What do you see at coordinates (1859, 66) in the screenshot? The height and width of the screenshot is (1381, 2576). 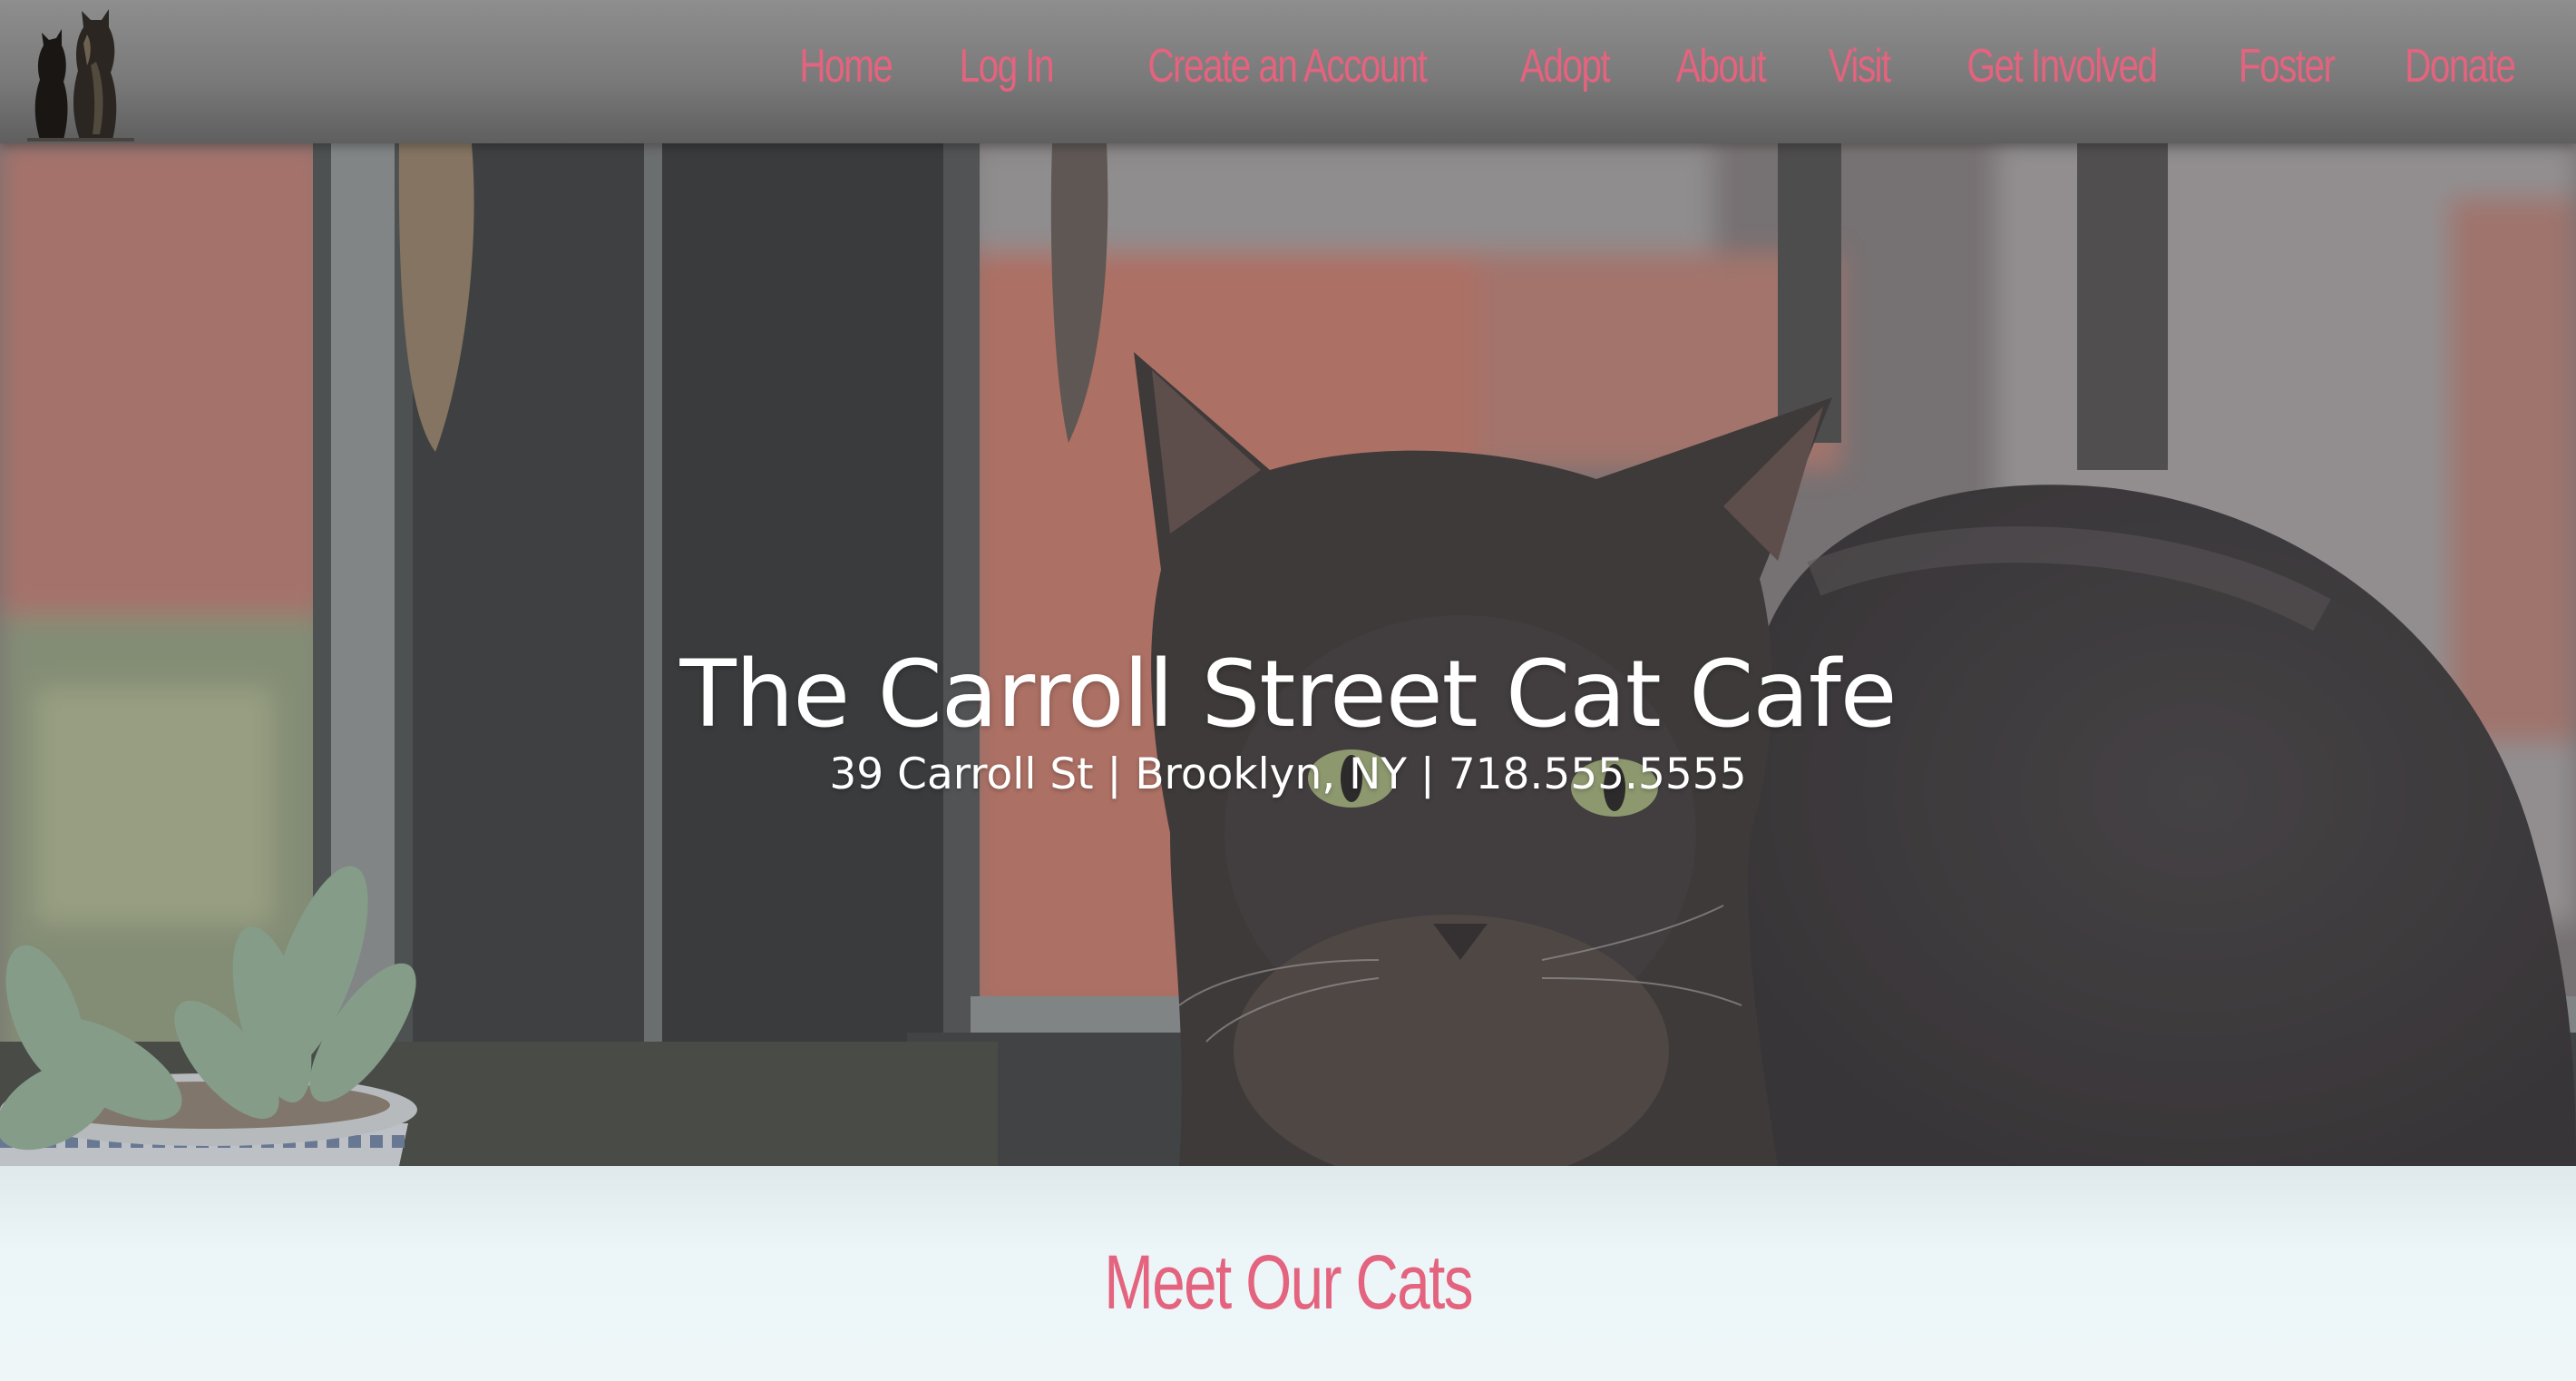 I see `nav-visit: Visit` at bounding box center [1859, 66].